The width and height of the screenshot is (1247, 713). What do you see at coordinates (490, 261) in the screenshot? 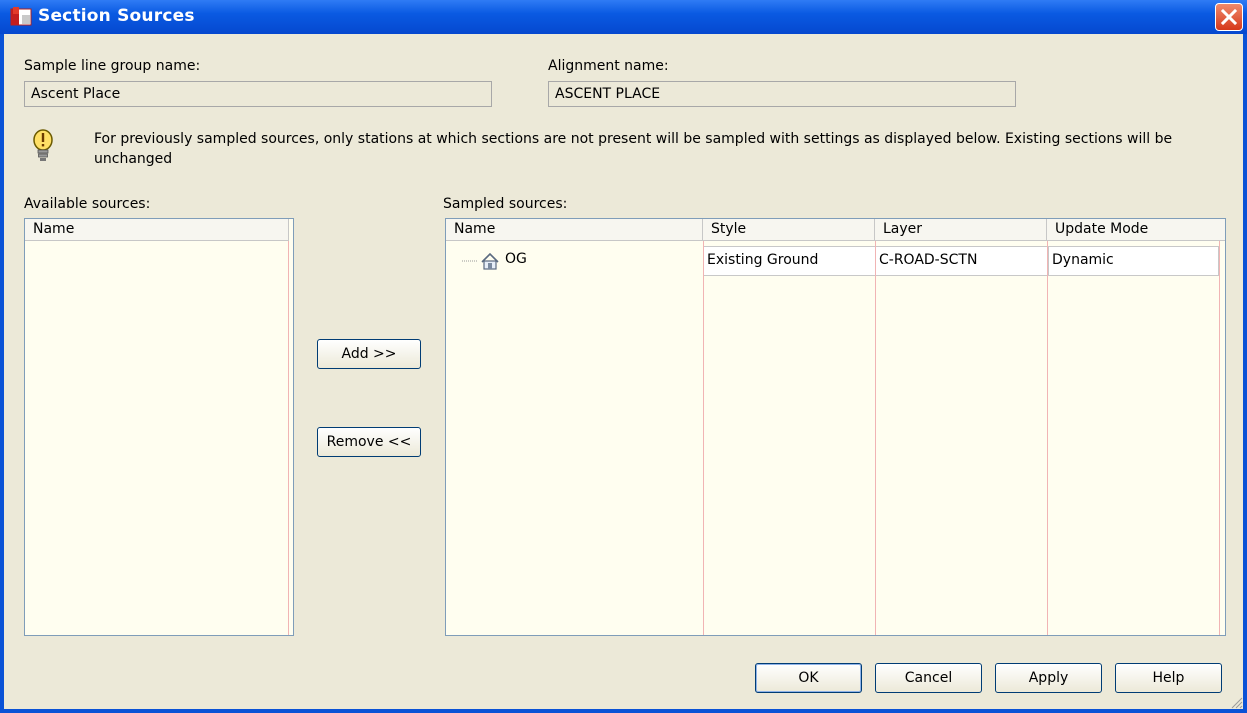
I see `surface-icon` at bounding box center [490, 261].